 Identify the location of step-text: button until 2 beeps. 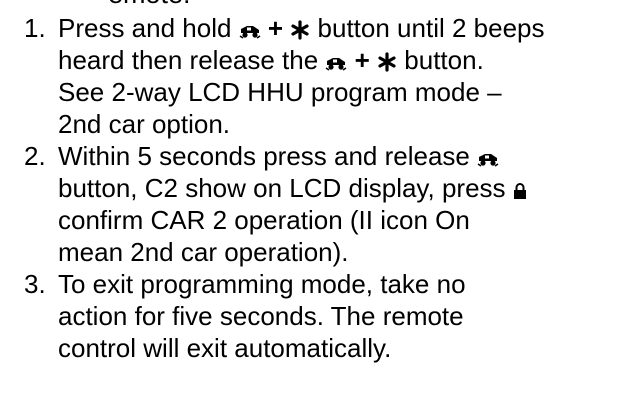
(427, 28).